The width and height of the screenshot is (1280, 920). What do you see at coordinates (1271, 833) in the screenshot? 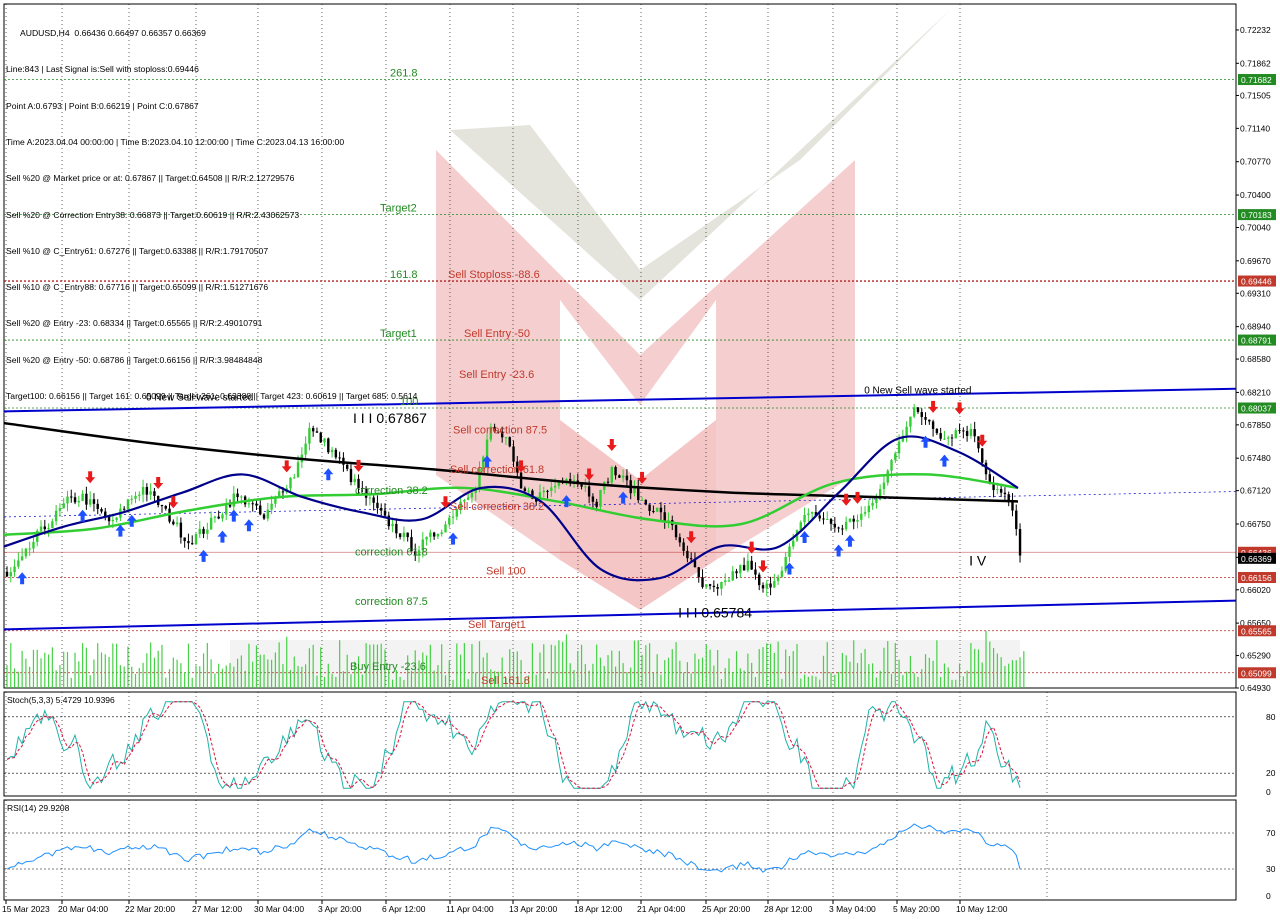
I see `rsi-tick-label: 70` at bounding box center [1271, 833].